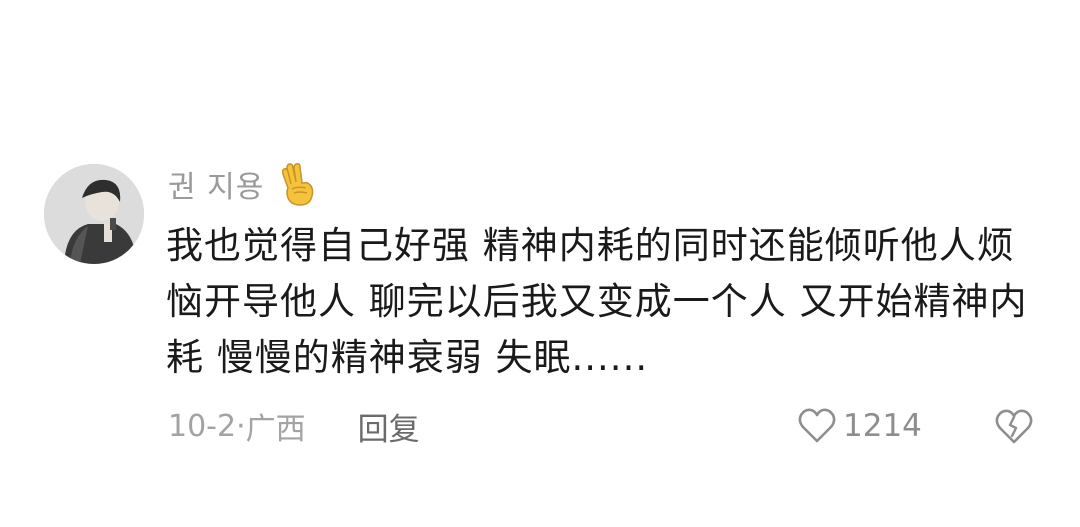 The width and height of the screenshot is (1080, 527). I want to click on comment-location: 广西, so click(275, 429).